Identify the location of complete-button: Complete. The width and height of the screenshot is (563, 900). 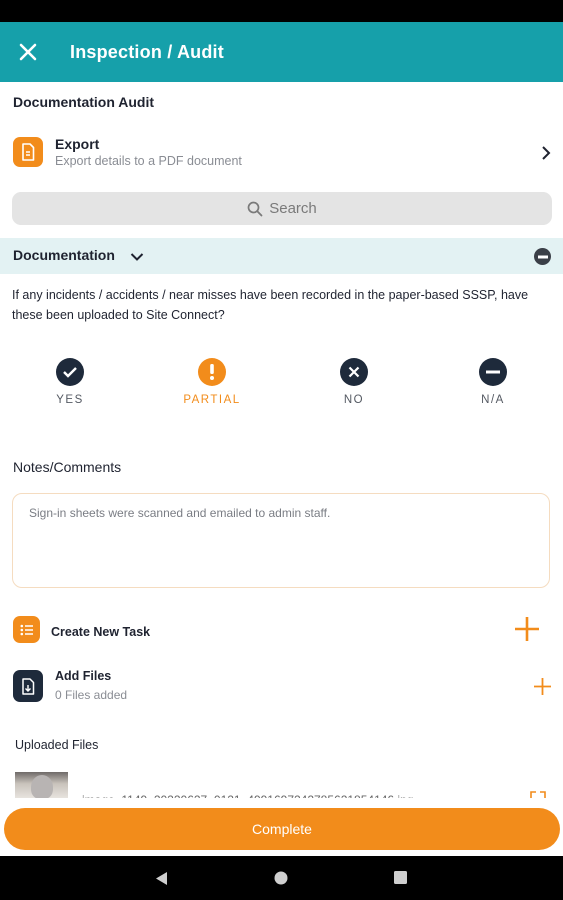
(282, 829).